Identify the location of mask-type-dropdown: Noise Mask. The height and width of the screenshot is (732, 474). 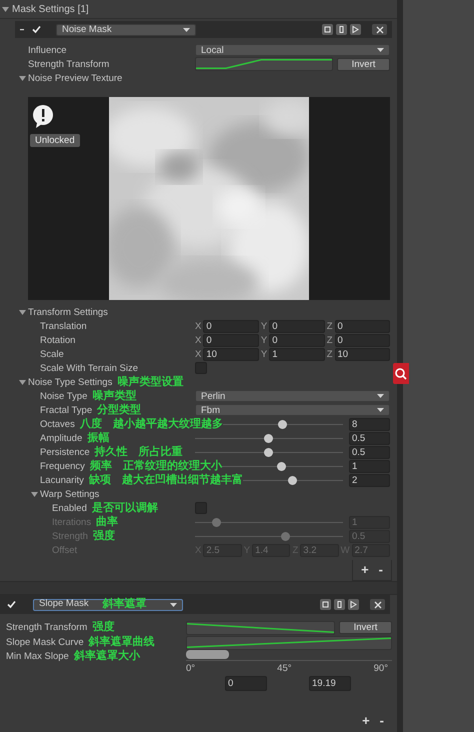
(126, 30).